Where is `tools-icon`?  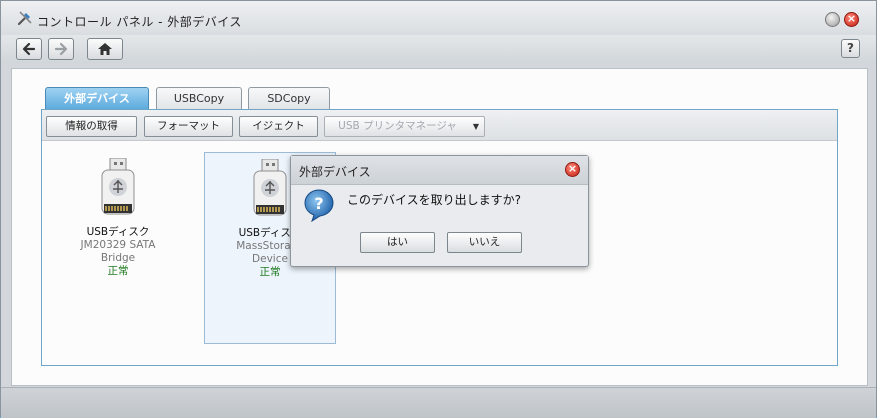 tools-icon is located at coordinates (24, 18).